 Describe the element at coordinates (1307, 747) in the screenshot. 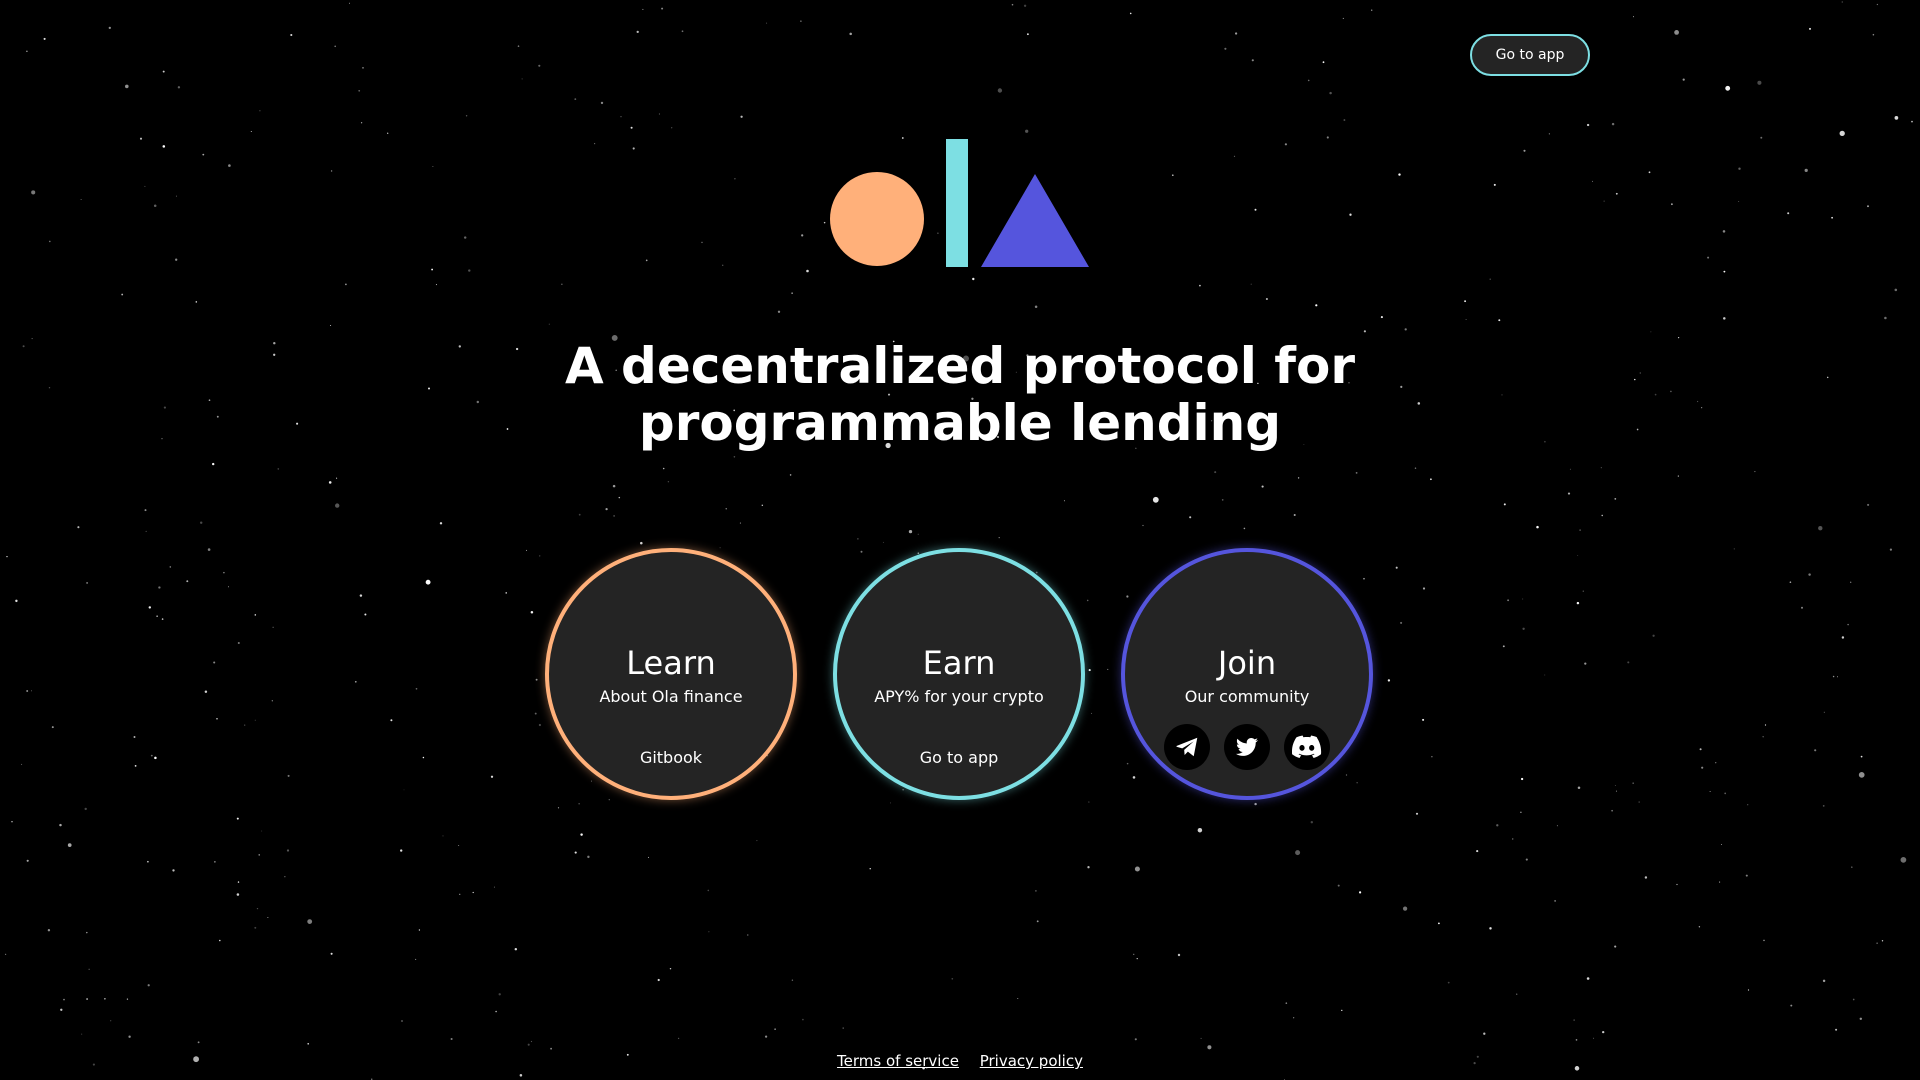

I see `discord-button` at that location.